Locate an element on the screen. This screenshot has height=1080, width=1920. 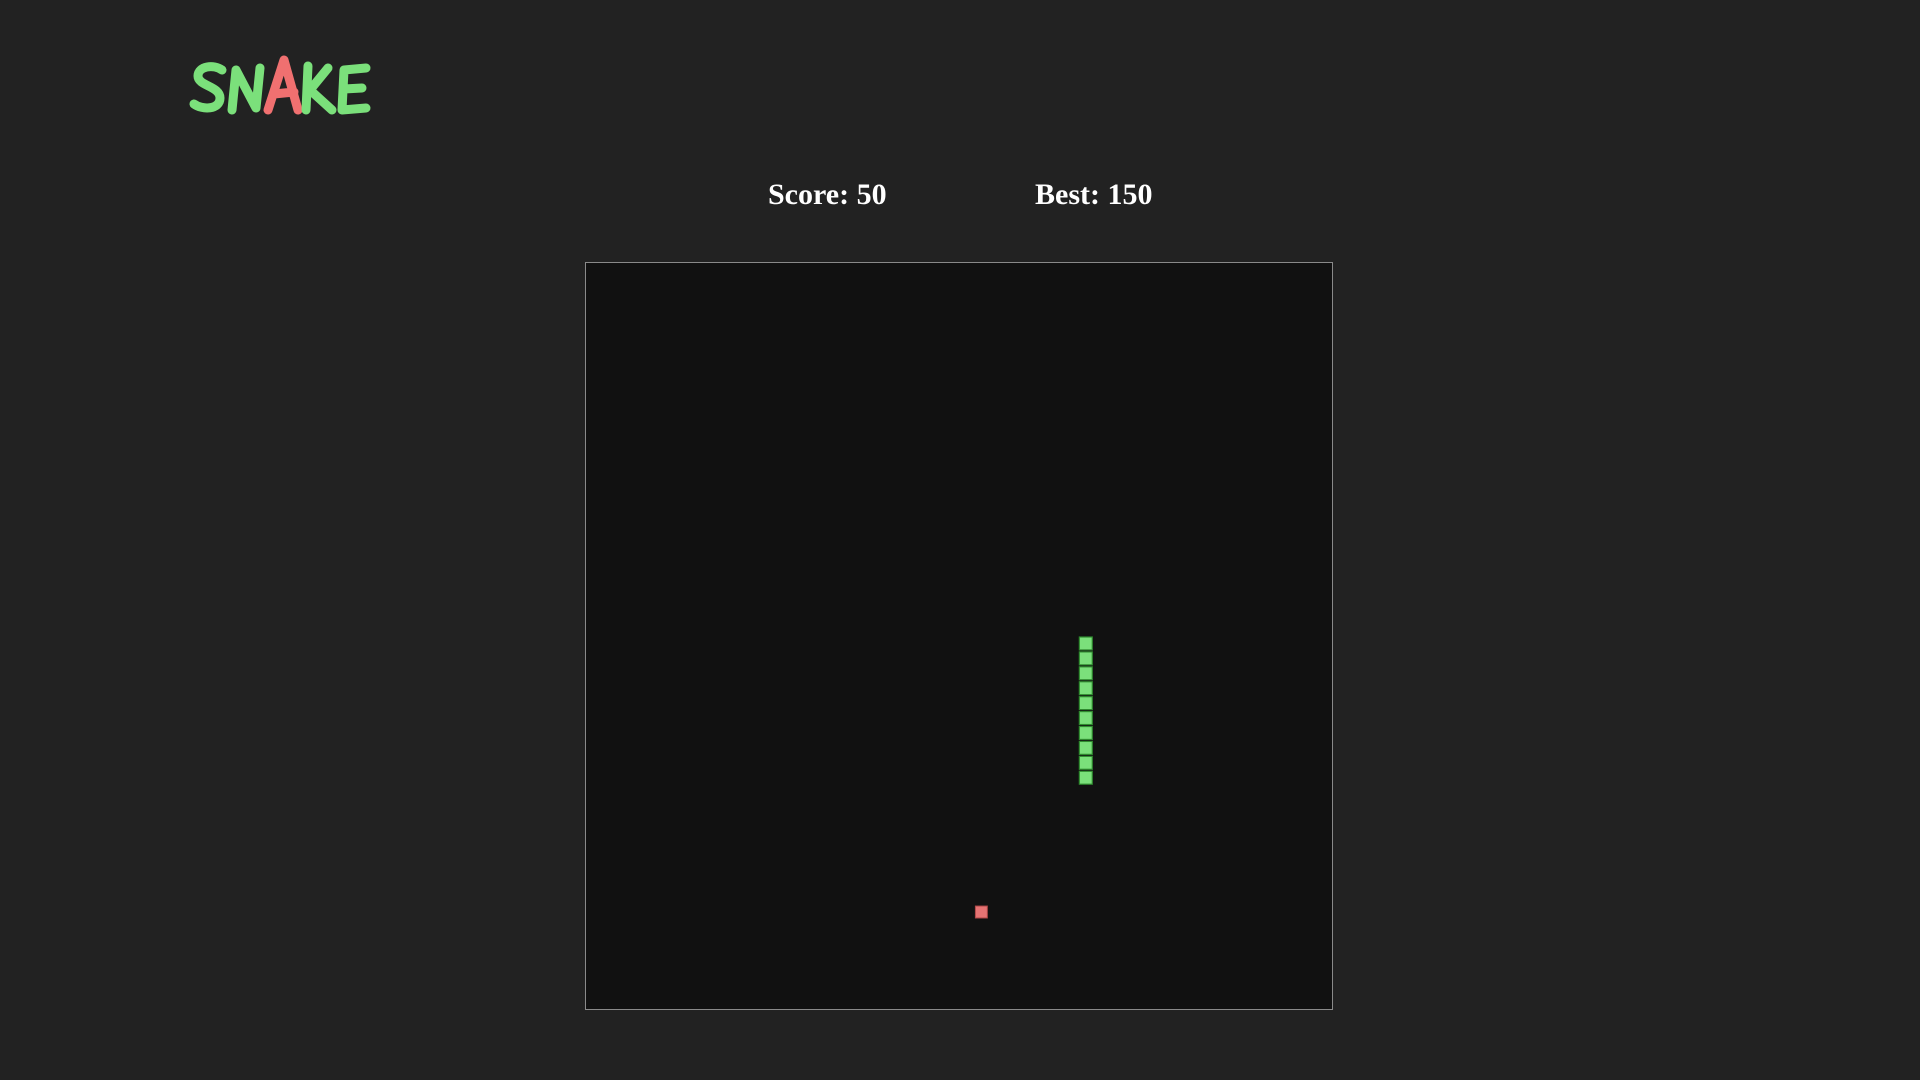
snake-head is located at coordinates (1085, 643).